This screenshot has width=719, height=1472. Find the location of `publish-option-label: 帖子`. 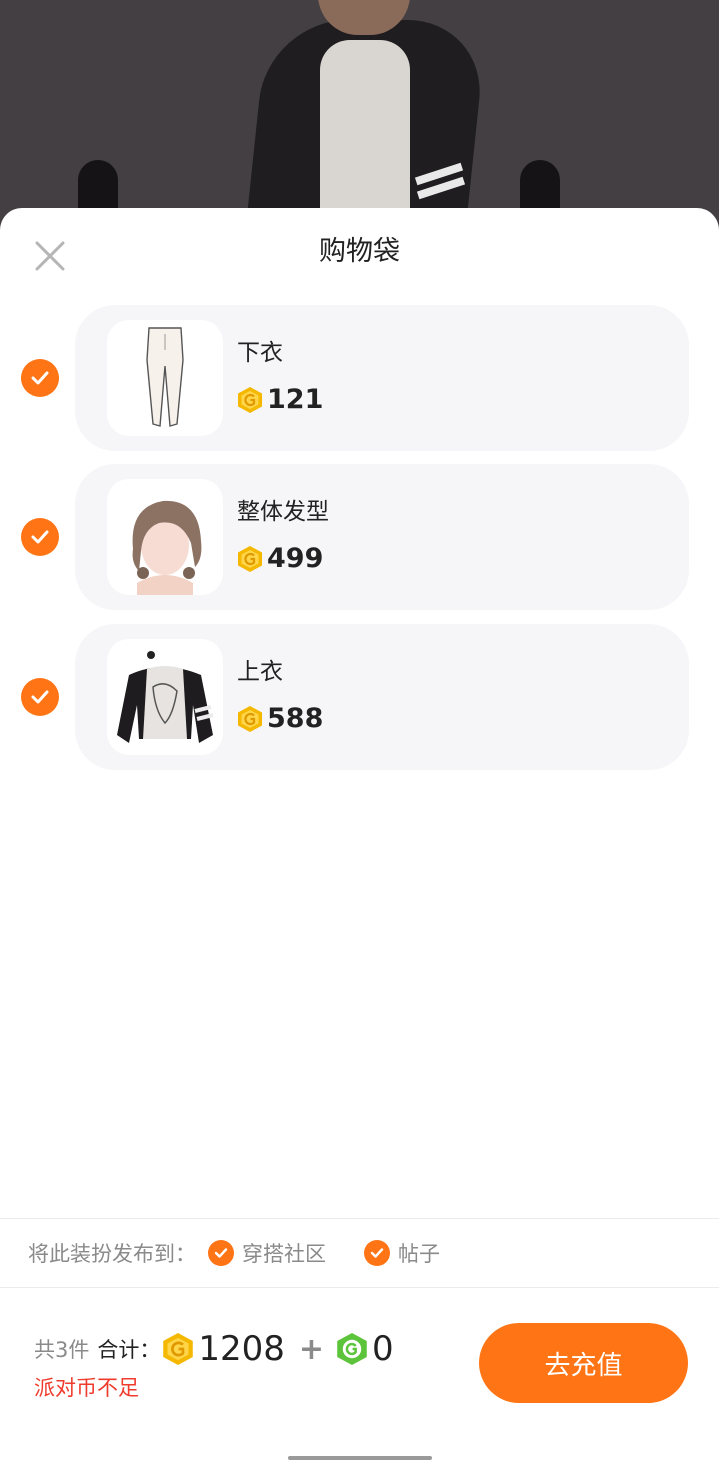

publish-option-label: 帖子 is located at coordinates (419, 1254).